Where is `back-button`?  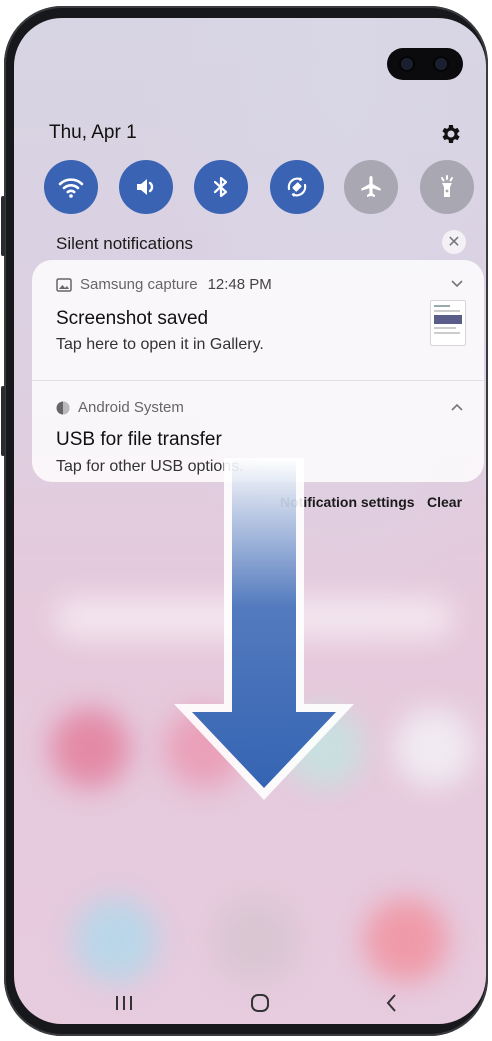
back-button is located at coordinates (392, 1003).